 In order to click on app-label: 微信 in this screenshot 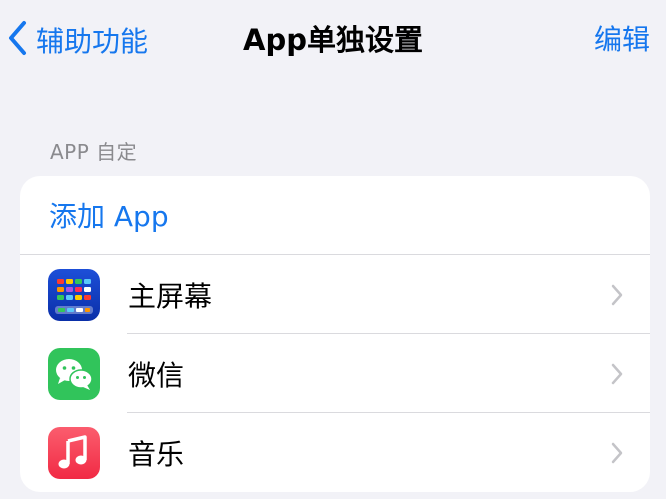, I will do `click(156, 375)`.